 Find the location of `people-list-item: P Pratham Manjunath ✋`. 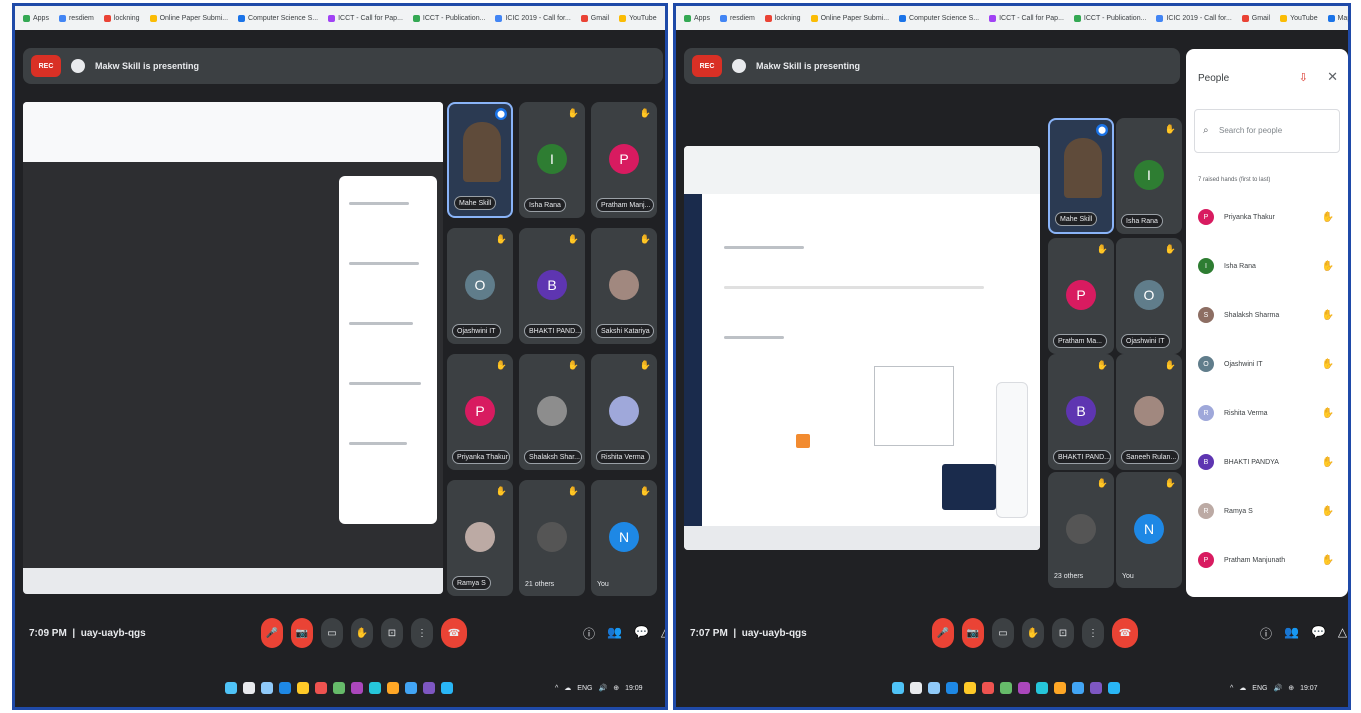

people-list-item: P Pratham Manjunath ✋ is located at coordinates (1267, 560).